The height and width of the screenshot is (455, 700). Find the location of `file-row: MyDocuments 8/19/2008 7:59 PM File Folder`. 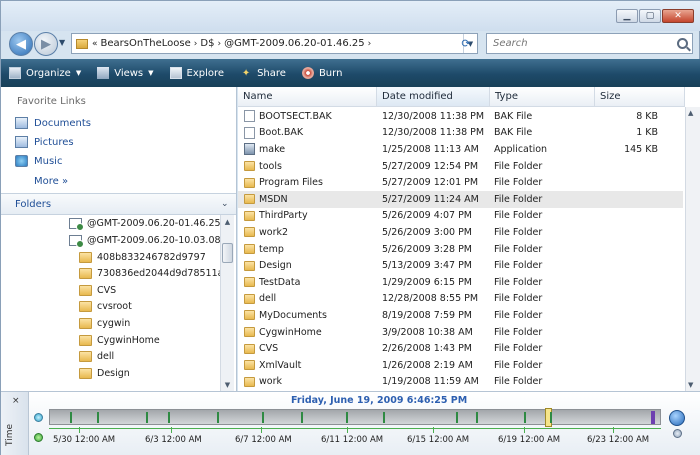

file-row: MyDocuments 8/19/2008 7:59 PM File Folder is located at coordinates (460, 315).